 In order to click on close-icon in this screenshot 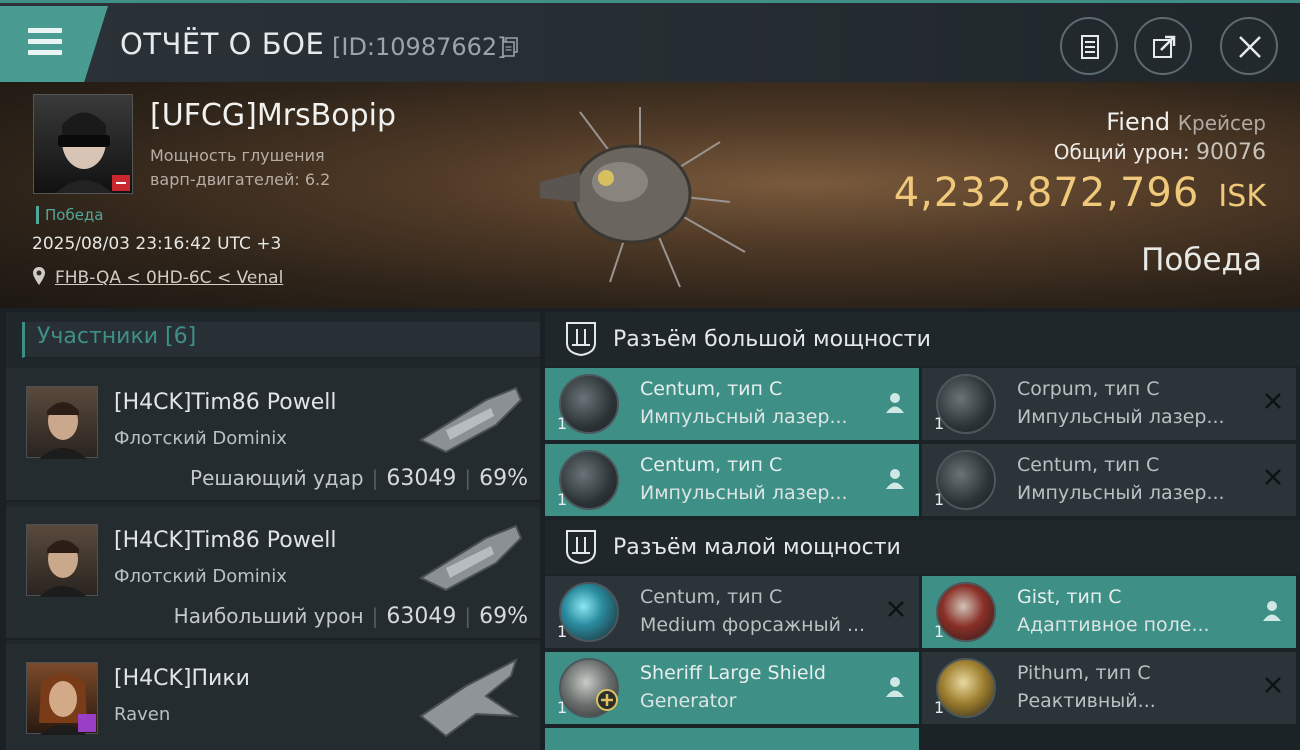, I will do `click(1250, 47)`.